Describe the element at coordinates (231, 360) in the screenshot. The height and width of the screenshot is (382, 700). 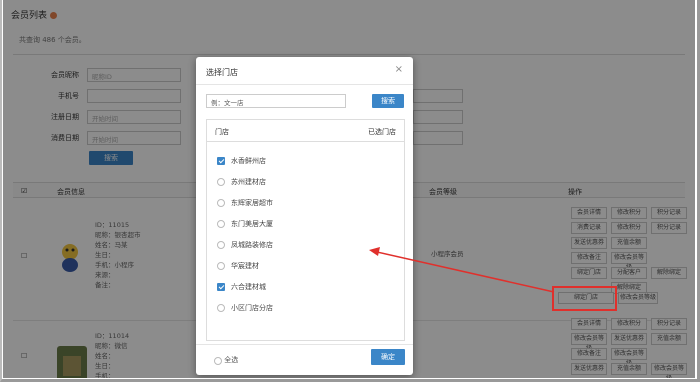
I see `select-all-label: 全选` at that location.